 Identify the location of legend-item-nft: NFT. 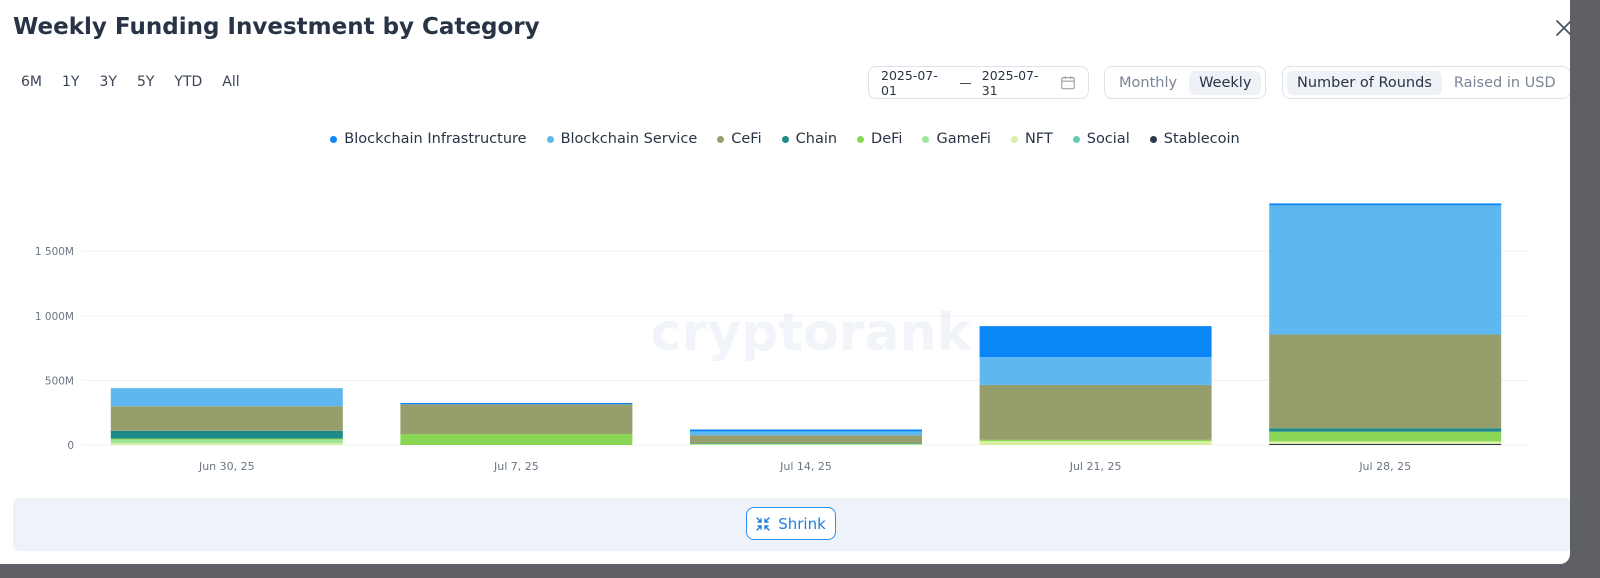
(1031, 139).